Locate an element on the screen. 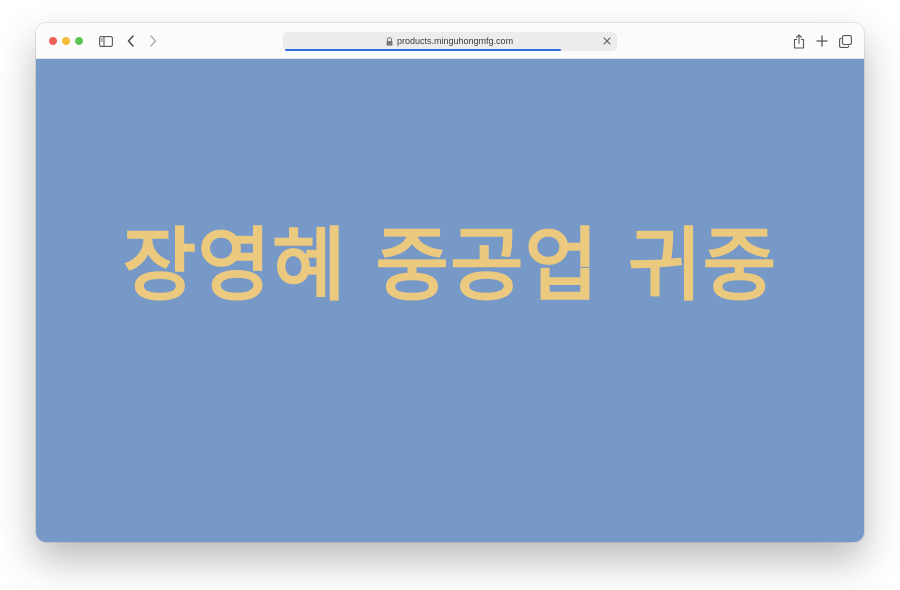 This screenshot has width=900, height=590. close-icon is located at coordinates (607, 41).